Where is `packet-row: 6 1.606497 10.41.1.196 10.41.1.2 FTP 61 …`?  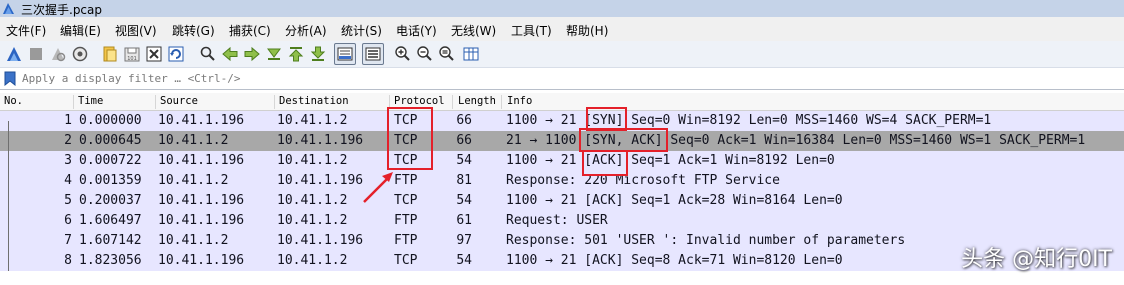
packet-row: 6 1.606497 10.41.1.196 10.41.1.2 FTP 61 … is located at coordinates (562, 221).